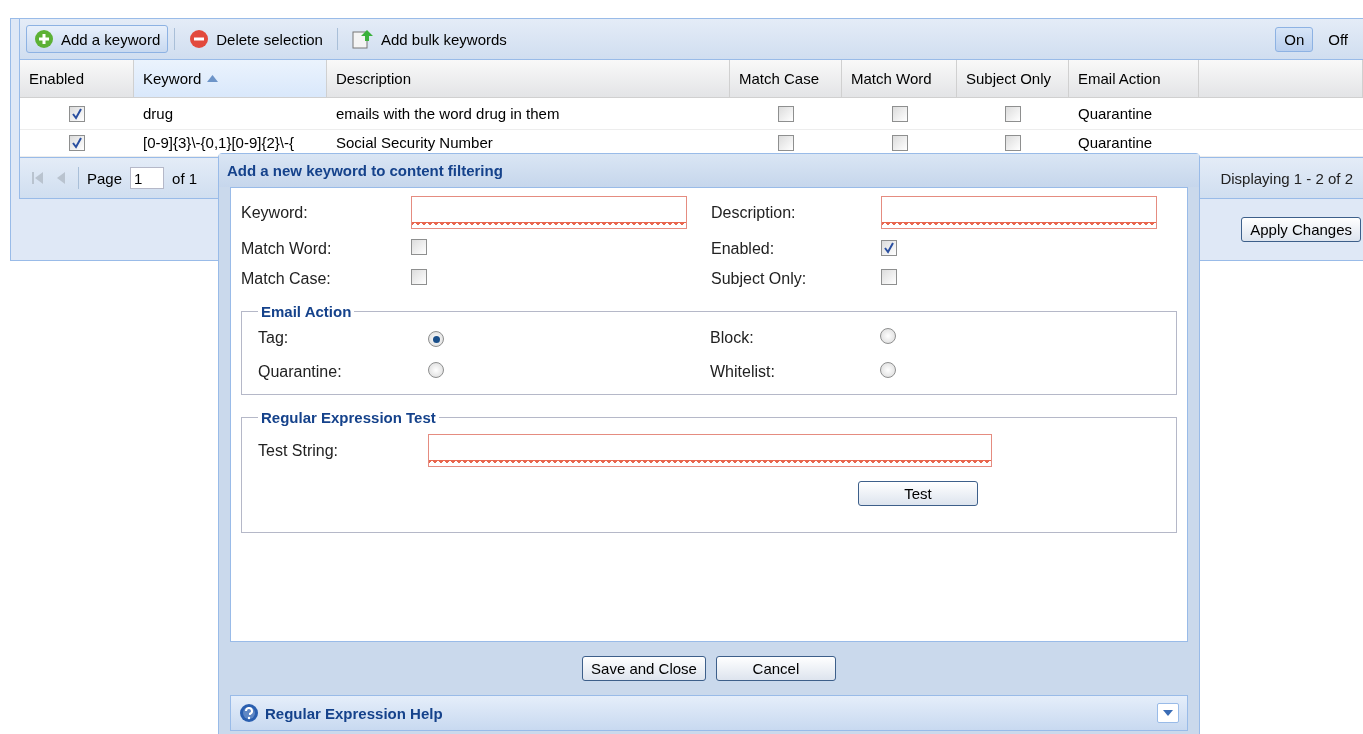  I want to click on field-label: Enabled:, so click(743, 249).